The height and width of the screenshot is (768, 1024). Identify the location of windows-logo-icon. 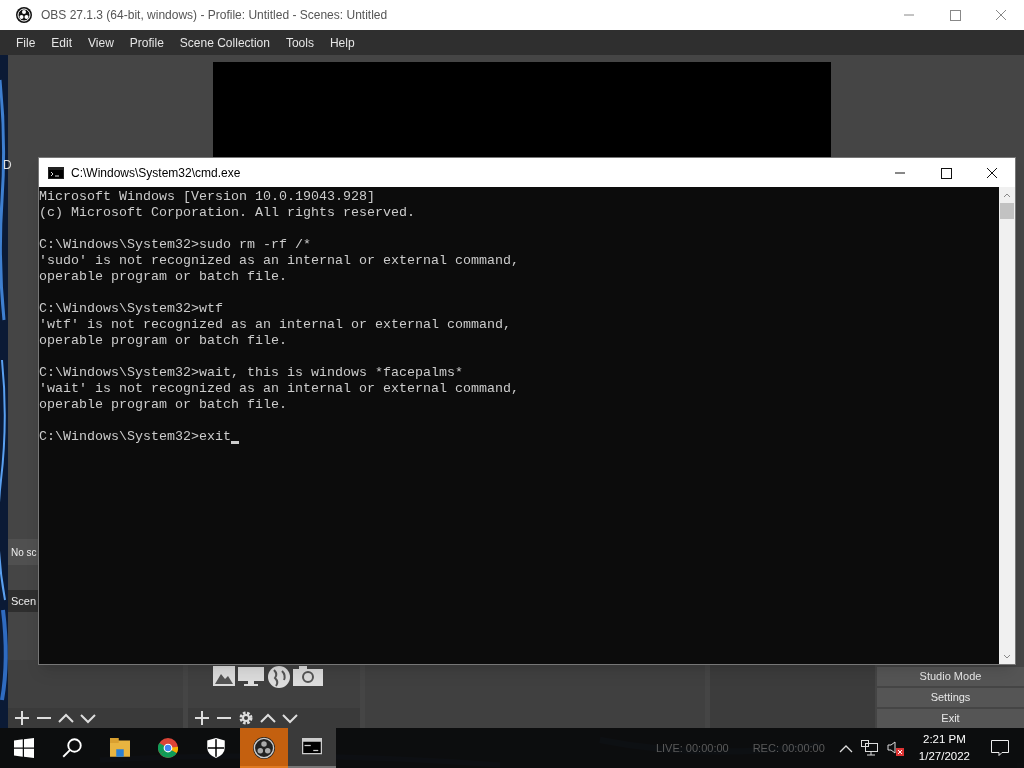
(24, 748).